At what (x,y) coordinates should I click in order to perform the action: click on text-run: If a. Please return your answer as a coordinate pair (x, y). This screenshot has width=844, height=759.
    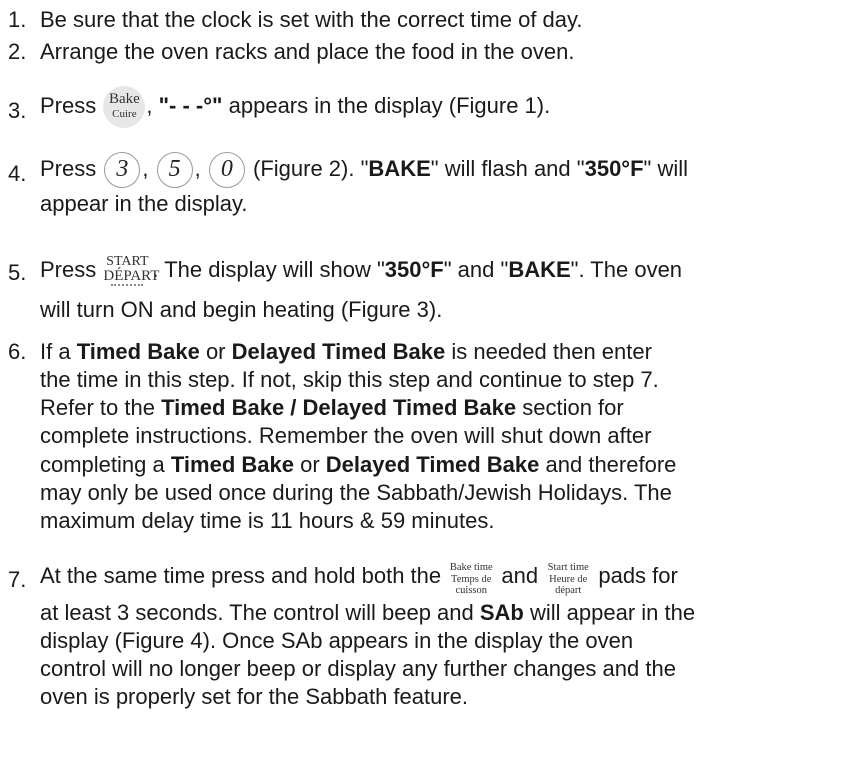
    Looking at the image, I should click on (55, 351).